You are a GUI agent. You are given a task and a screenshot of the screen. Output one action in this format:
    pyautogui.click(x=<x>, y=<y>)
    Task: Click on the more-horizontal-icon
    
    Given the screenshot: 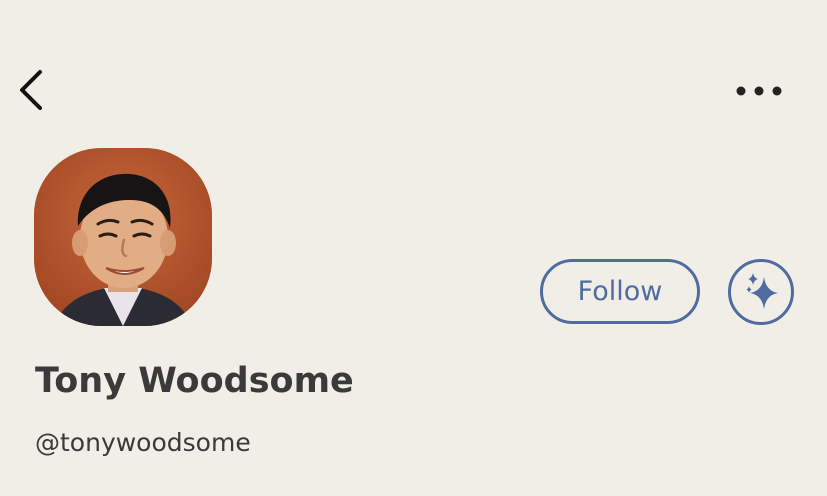 What is the action you would take?
    pyautogui.click(x=759, y=91)
    